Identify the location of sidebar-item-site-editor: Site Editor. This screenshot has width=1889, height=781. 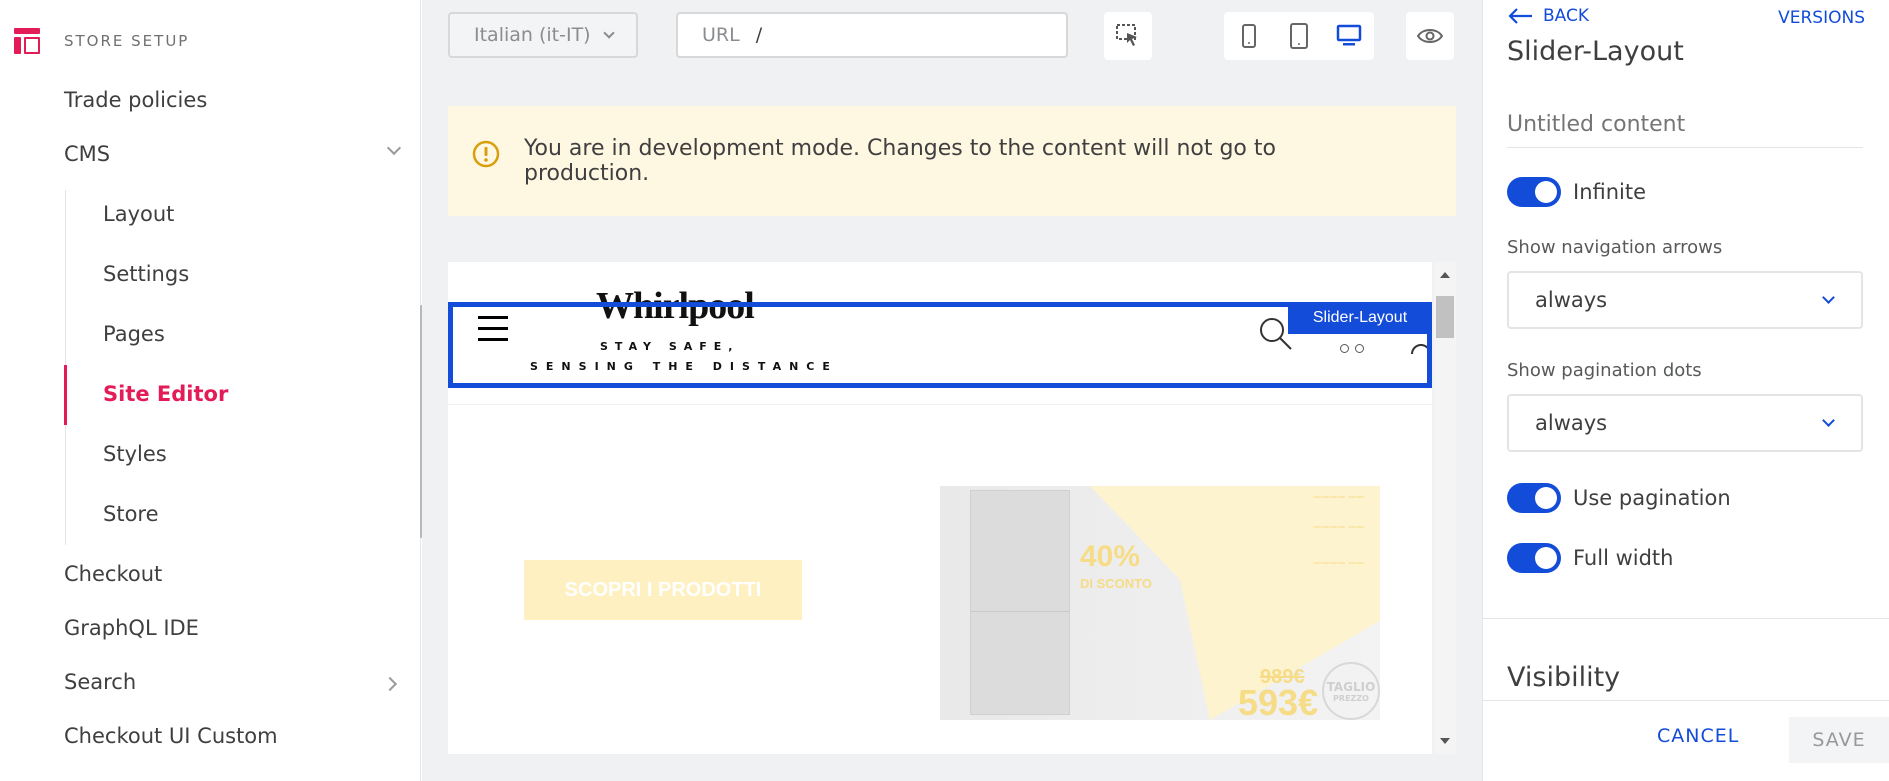
(165, 394).